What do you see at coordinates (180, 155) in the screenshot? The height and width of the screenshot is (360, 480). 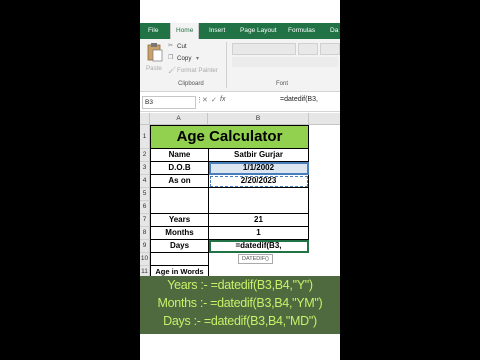 I see `name-label-cell: Name` at bounding box center [180, 155].